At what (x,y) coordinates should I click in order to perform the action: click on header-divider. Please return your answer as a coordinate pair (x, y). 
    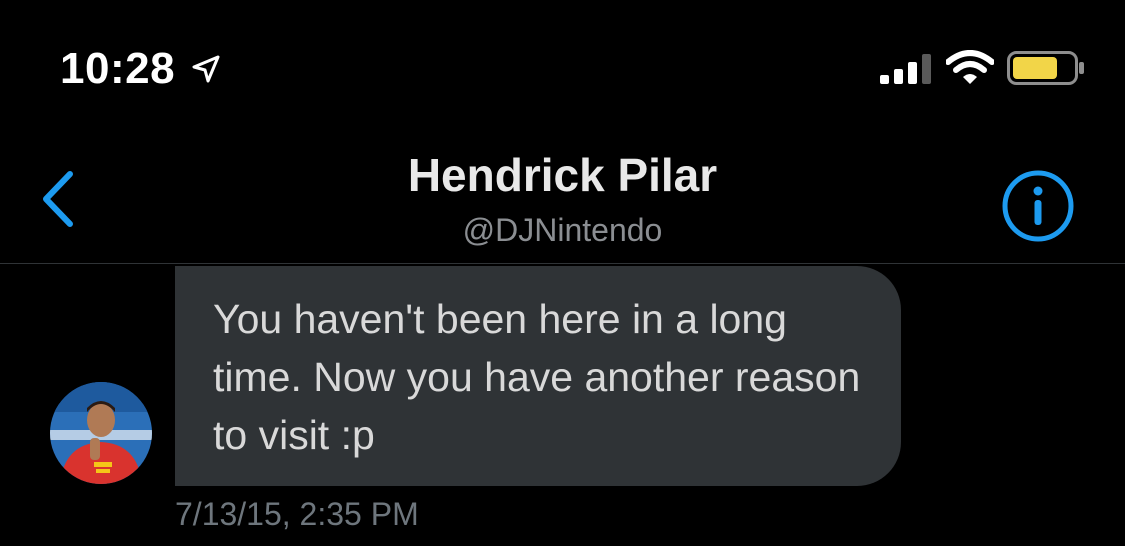
    Looking at the image, I should click on (562, 263).